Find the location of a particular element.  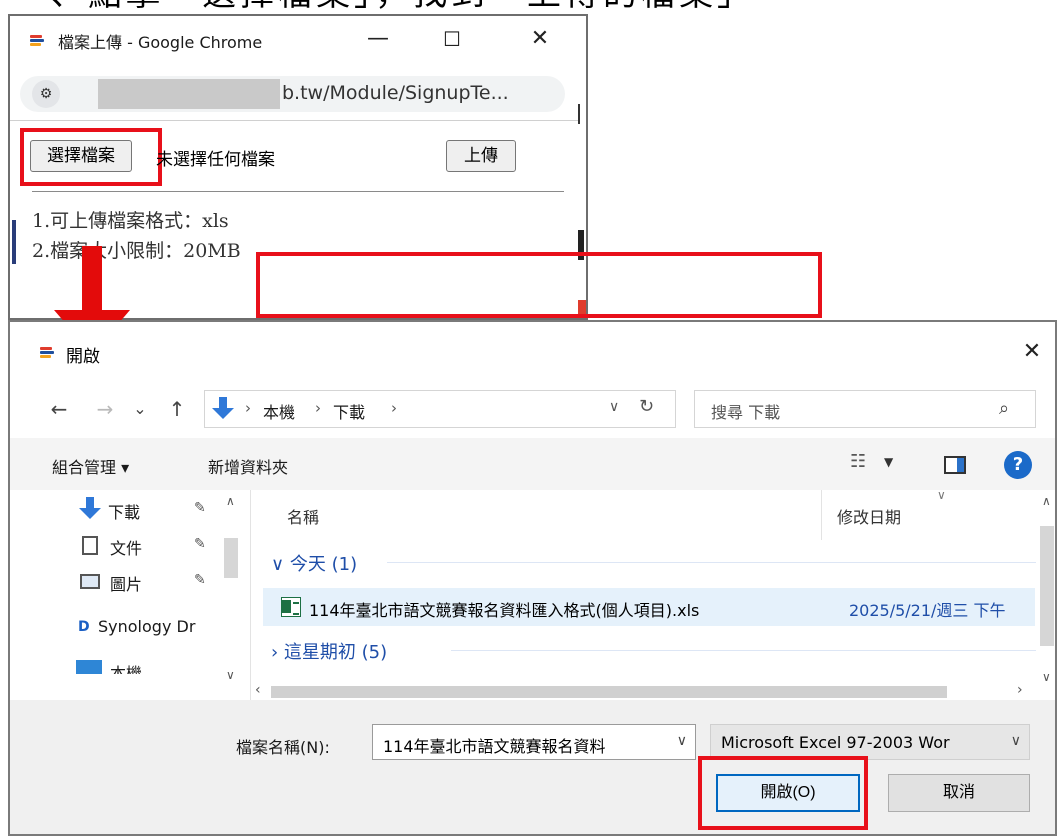

sidebar-item-downloads: 下載 ✎ is located at coordinates (115, 509).